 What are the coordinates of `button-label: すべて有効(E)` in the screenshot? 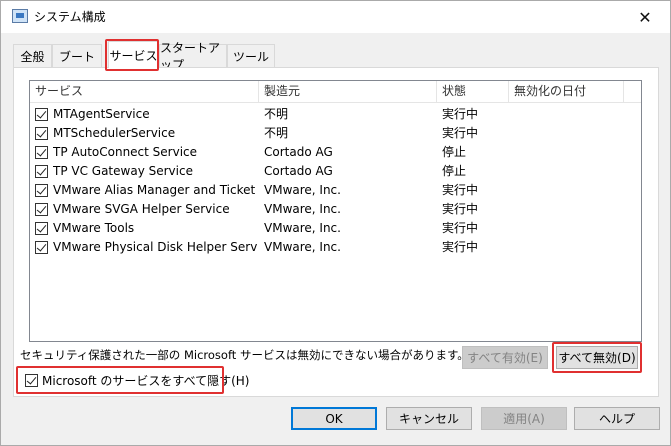 It's located at (505, 358).